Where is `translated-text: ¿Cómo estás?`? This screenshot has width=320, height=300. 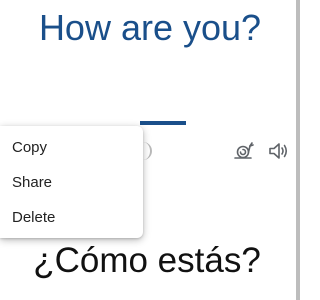 translated-text: ¿Cómo estás? is located at coordinates (147, 261).